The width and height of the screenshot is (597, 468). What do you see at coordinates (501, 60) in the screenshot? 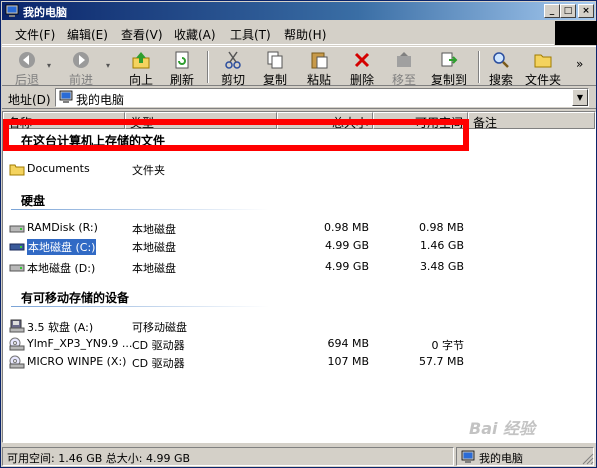
I see `search-icon` at bounding box center [501, 60].